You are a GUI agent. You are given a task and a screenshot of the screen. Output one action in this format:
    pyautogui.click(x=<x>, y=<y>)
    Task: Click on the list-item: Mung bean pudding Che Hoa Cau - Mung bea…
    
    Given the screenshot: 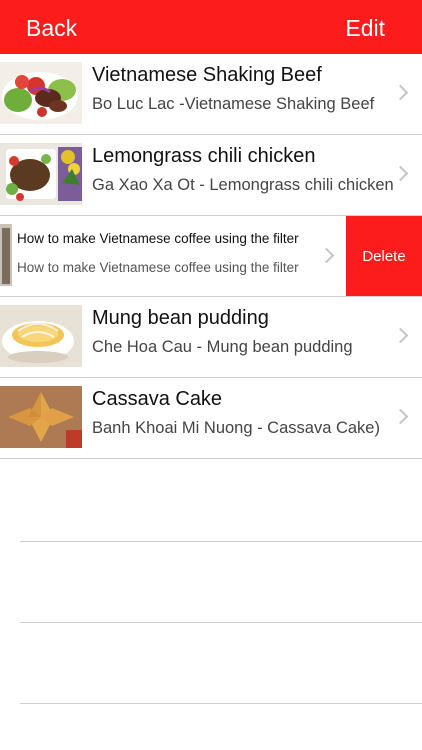 What is the action you would take?
    pyautogui.click(x=211, y=337)
    